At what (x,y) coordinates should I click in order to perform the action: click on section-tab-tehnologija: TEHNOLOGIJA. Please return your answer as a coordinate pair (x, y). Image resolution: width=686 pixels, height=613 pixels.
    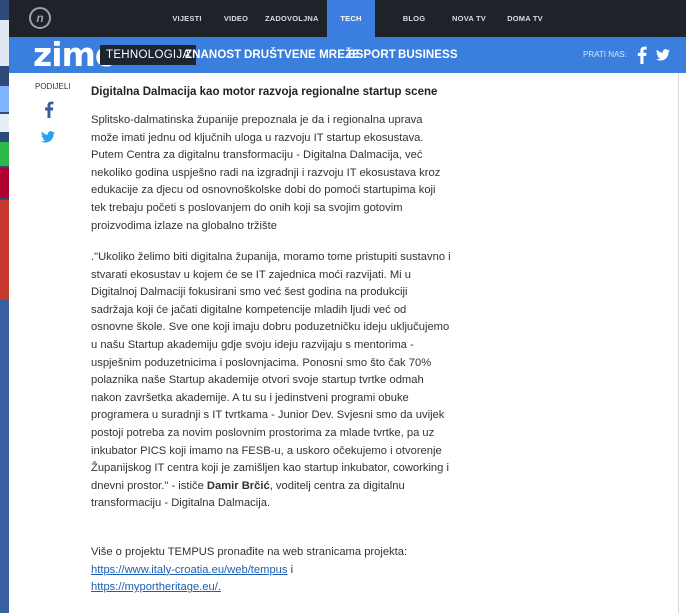
    Looking at the image, I should click on (148, 55).